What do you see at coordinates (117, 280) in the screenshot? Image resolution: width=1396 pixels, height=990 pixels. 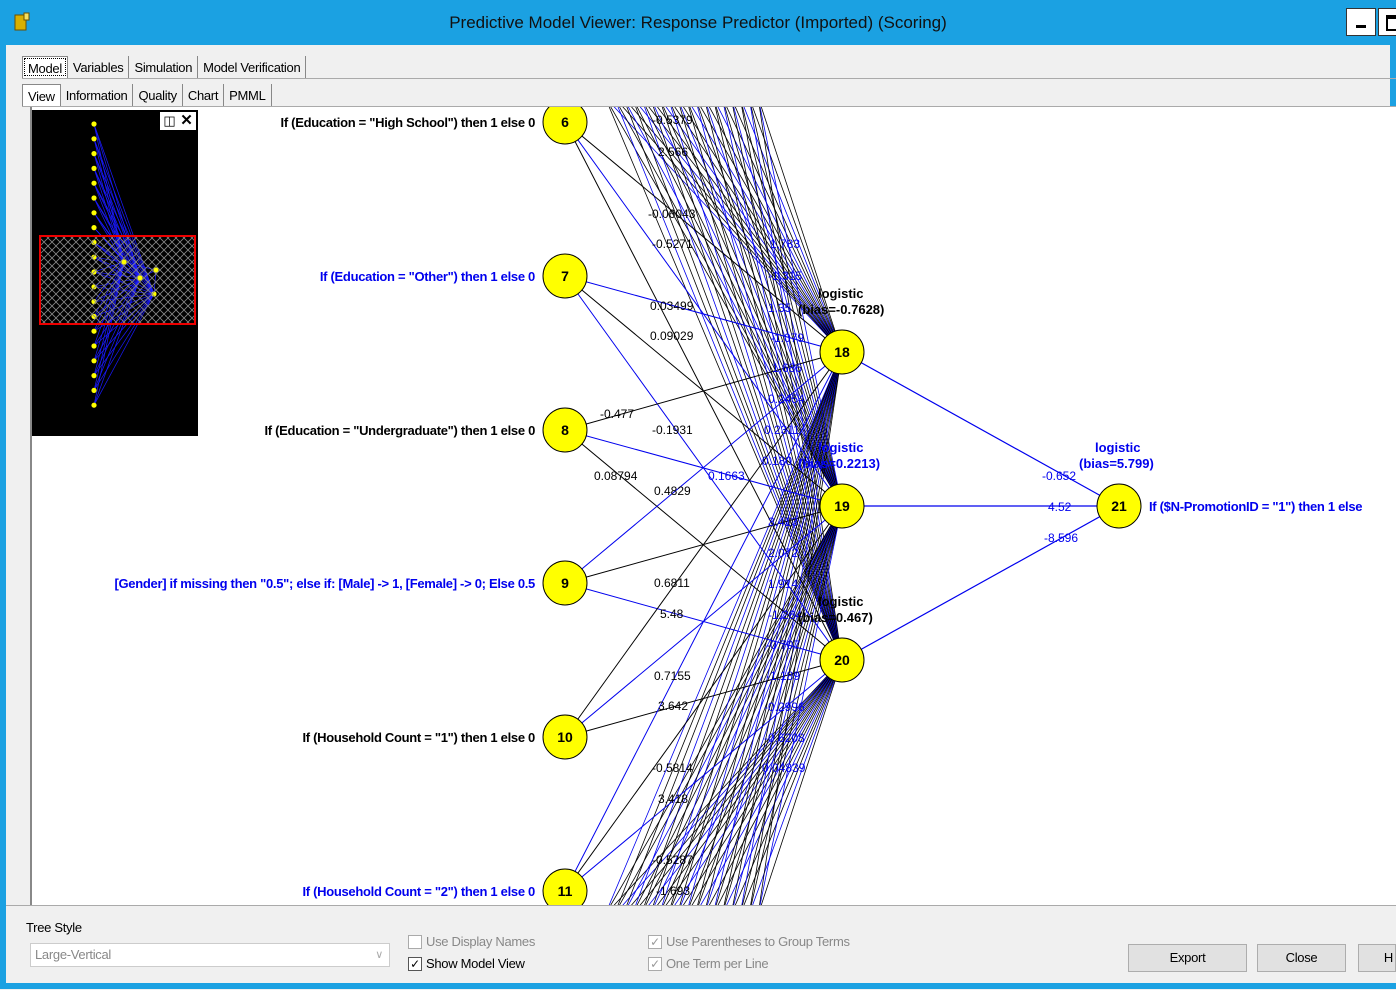 I see `viewport-rect` at bounding box center [117, 280].